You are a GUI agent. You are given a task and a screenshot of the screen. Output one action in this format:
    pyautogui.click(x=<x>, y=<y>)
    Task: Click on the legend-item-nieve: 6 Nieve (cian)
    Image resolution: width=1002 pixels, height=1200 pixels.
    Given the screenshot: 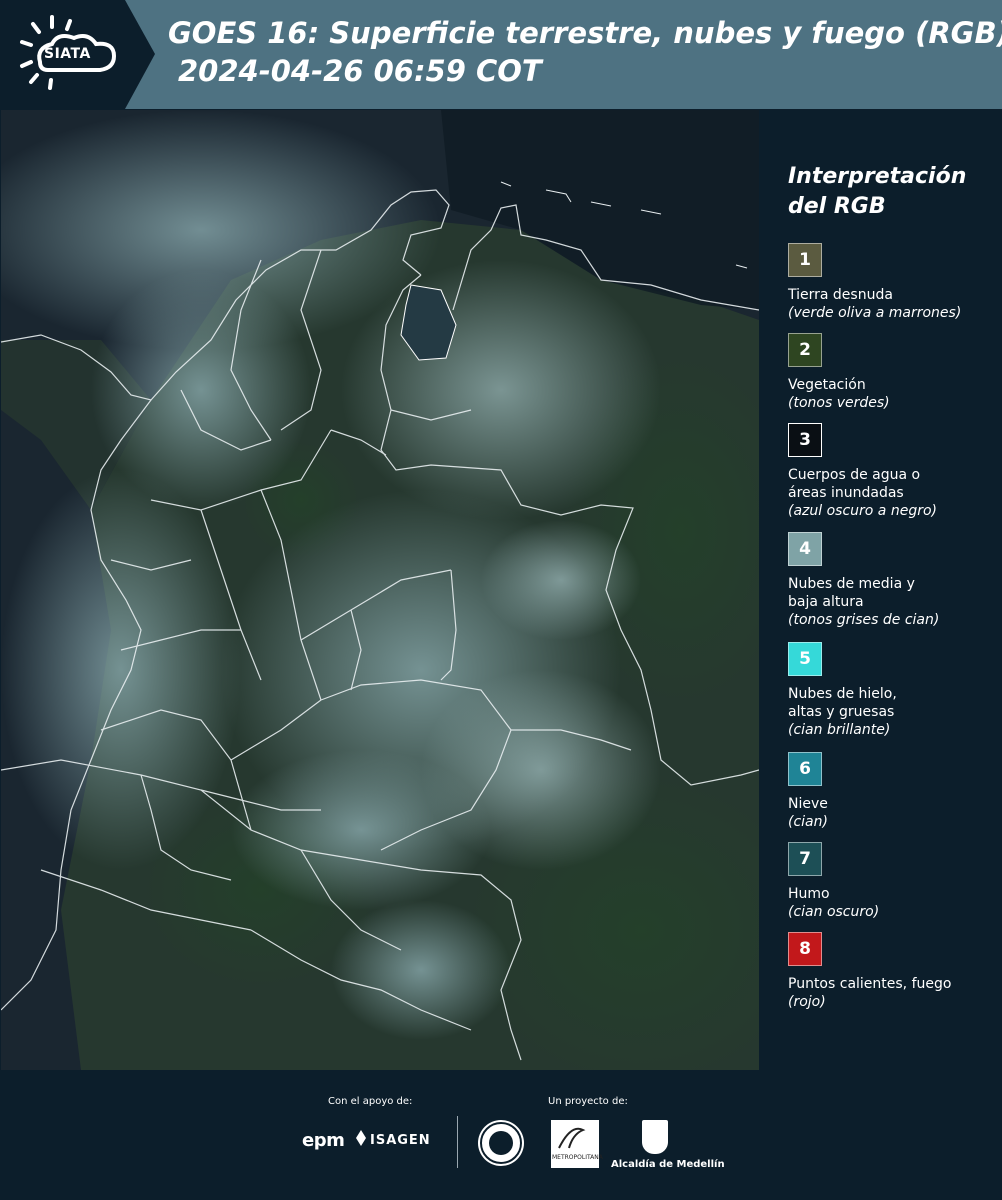 What is the action you would take?
    pyautogui.click(x=893, y=791)
    